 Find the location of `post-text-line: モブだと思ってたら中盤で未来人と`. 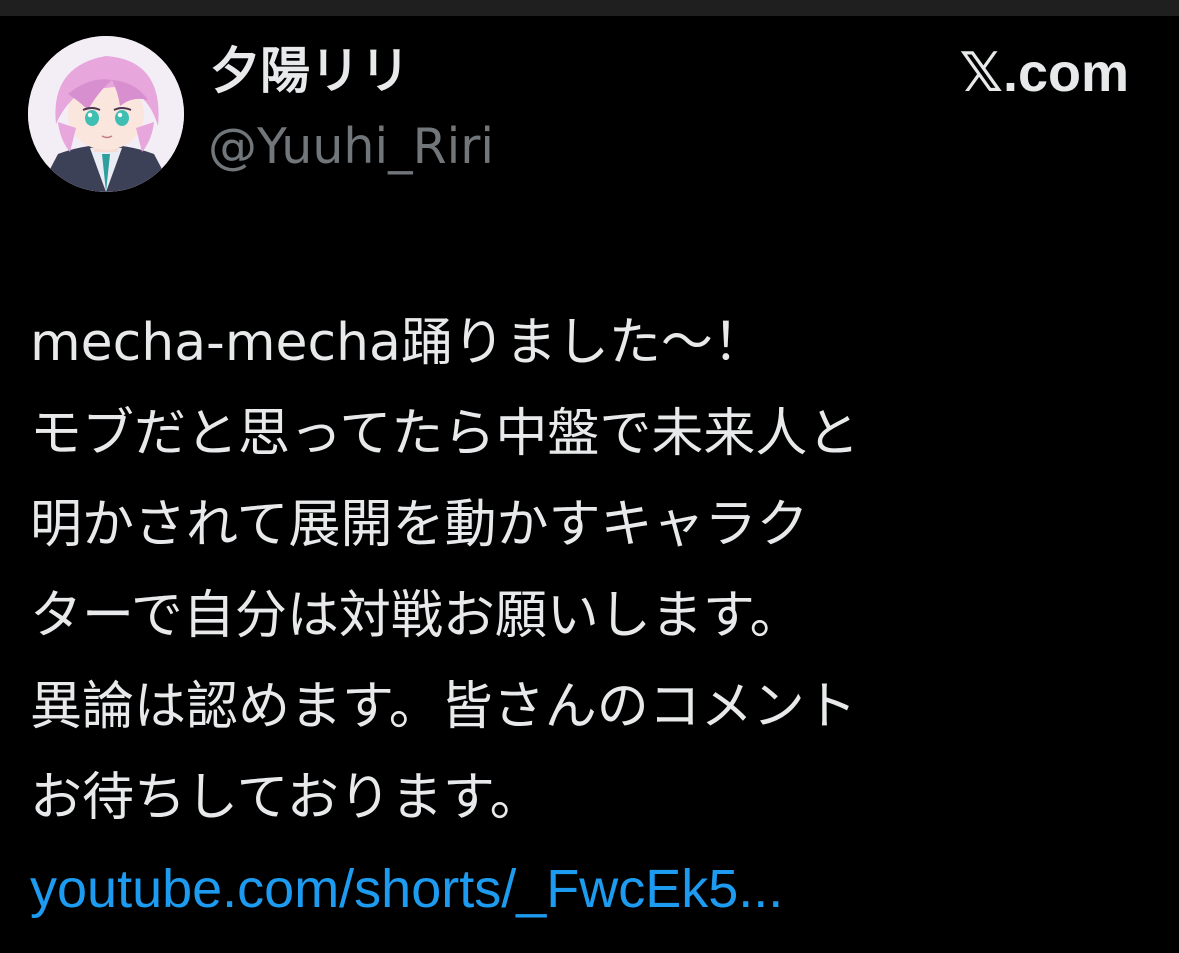

post-text-line: モブだと思ってたら中盤で未来人と is located at coordinates (445, 434).